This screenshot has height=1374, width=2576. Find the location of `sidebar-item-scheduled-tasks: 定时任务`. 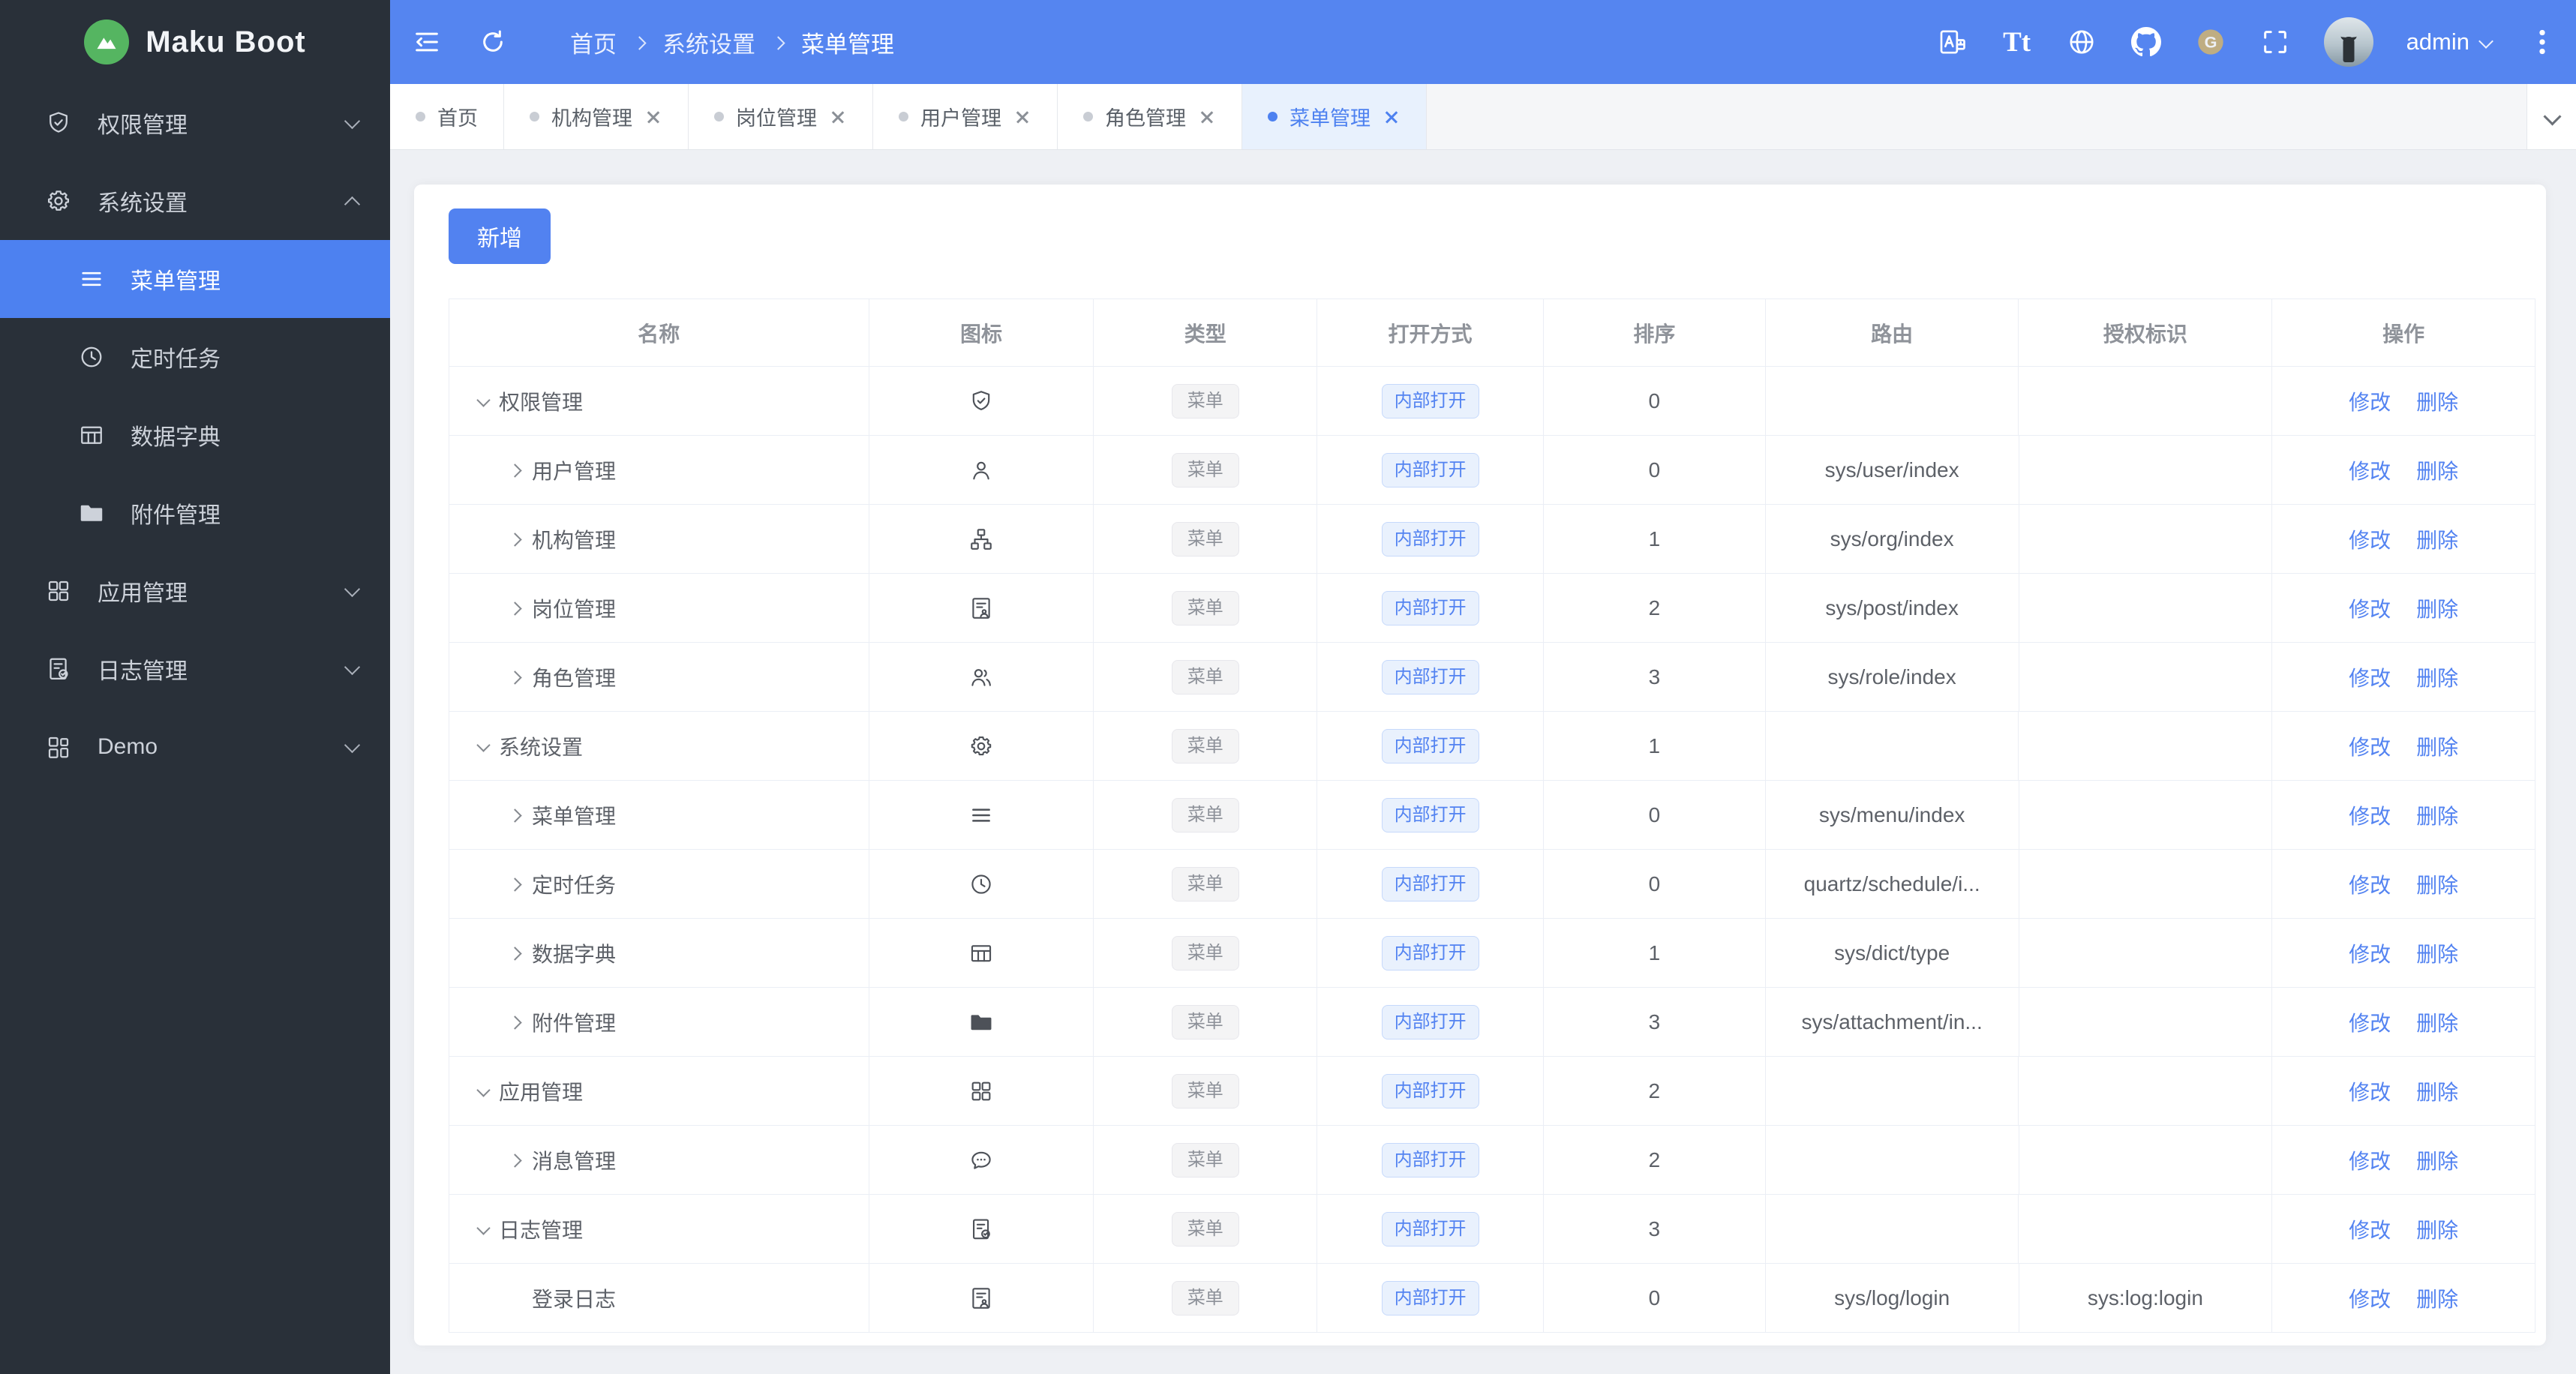

sidebar-item-scheduled-tasks: 定时任务 is located at coordinates (195, 357).